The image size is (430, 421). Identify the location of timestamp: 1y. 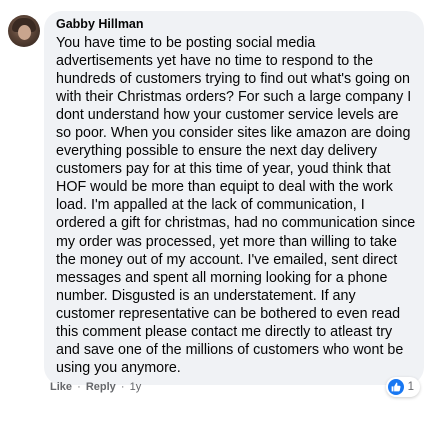
(136, 387).